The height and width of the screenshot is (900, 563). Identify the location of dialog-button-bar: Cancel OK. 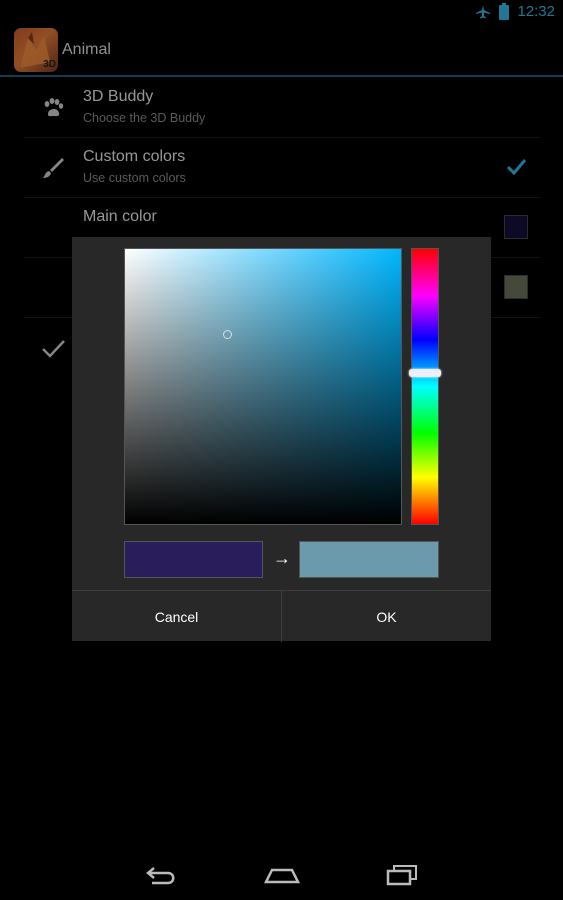
(281, 616).